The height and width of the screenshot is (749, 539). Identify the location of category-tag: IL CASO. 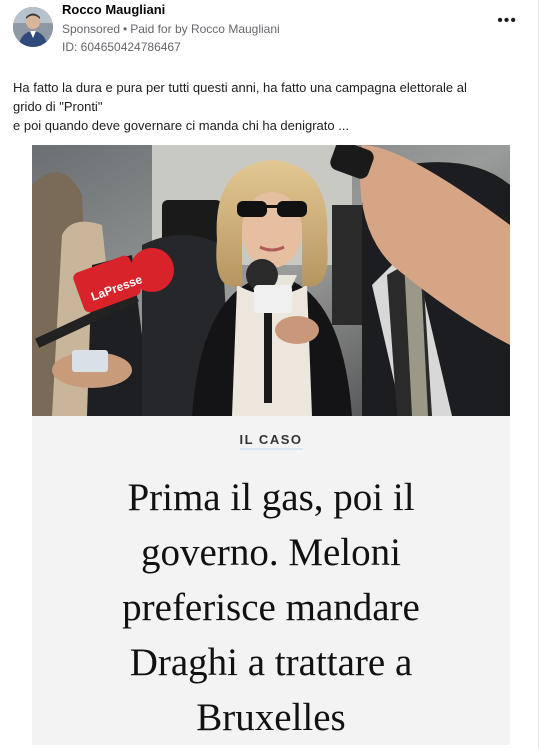
(271, 441).